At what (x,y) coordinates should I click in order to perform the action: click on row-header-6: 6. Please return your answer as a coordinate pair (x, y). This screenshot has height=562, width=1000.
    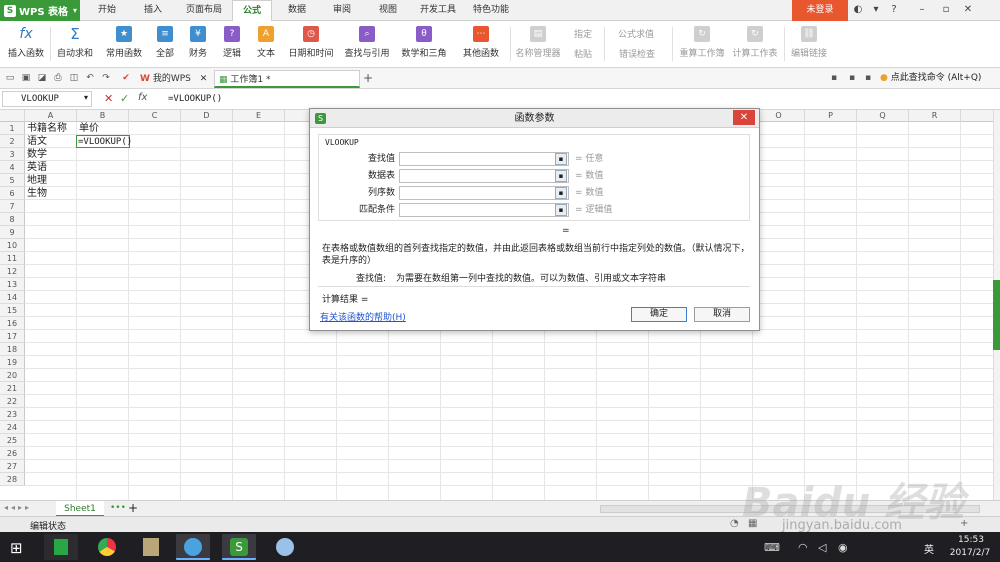
    Looking at the image, I should click on (12, 193).